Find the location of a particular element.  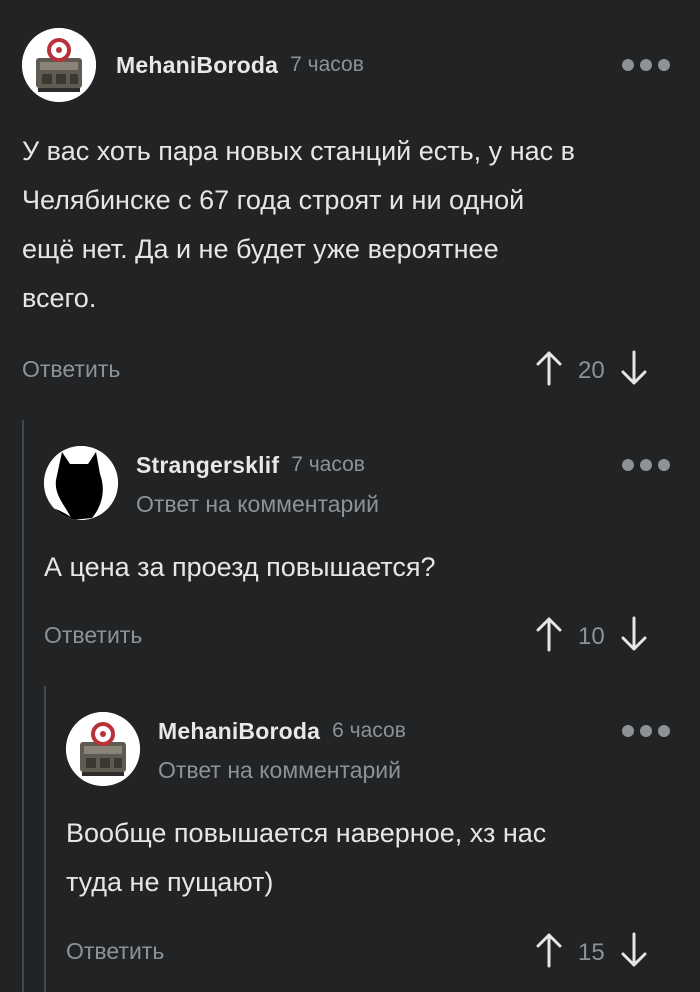

avatar is located at coordinates (103, 749).